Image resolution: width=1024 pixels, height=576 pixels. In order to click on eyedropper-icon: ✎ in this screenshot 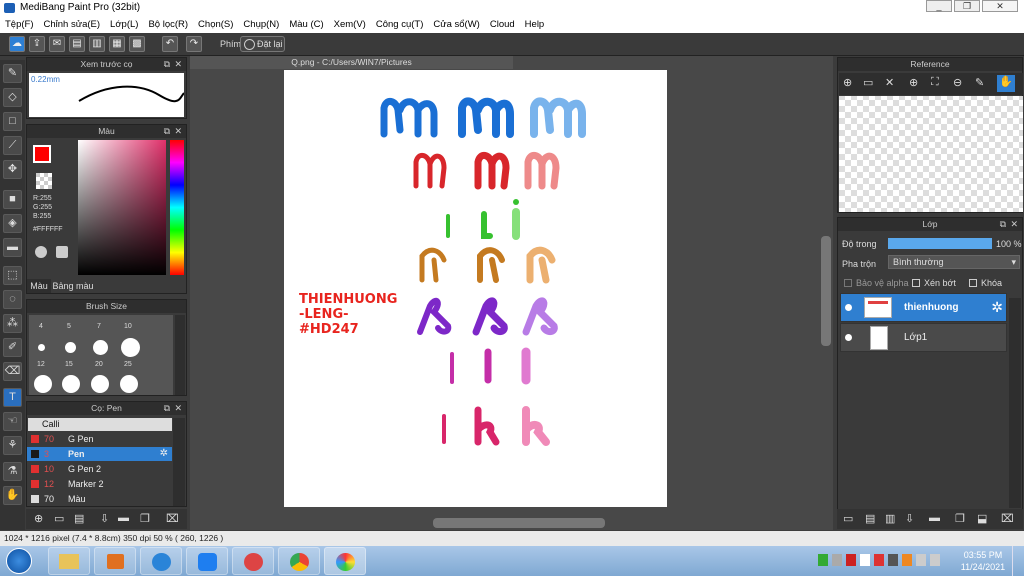, I will do `click(979, 82)`.